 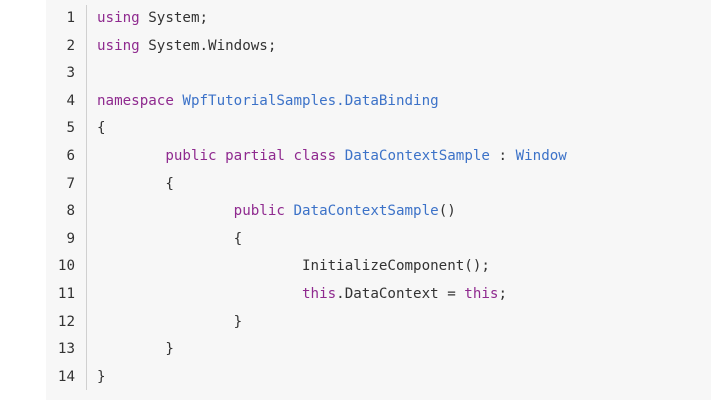 I want to click on line-number: 4, so click(x=70, y=100).